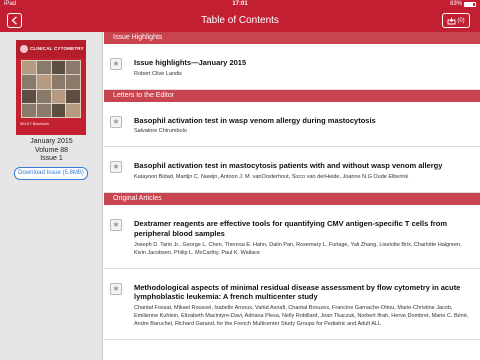 This screenshot has width=480, height=360. I want to click on section-header-original-articles: Original Articles, so click(292, 199).